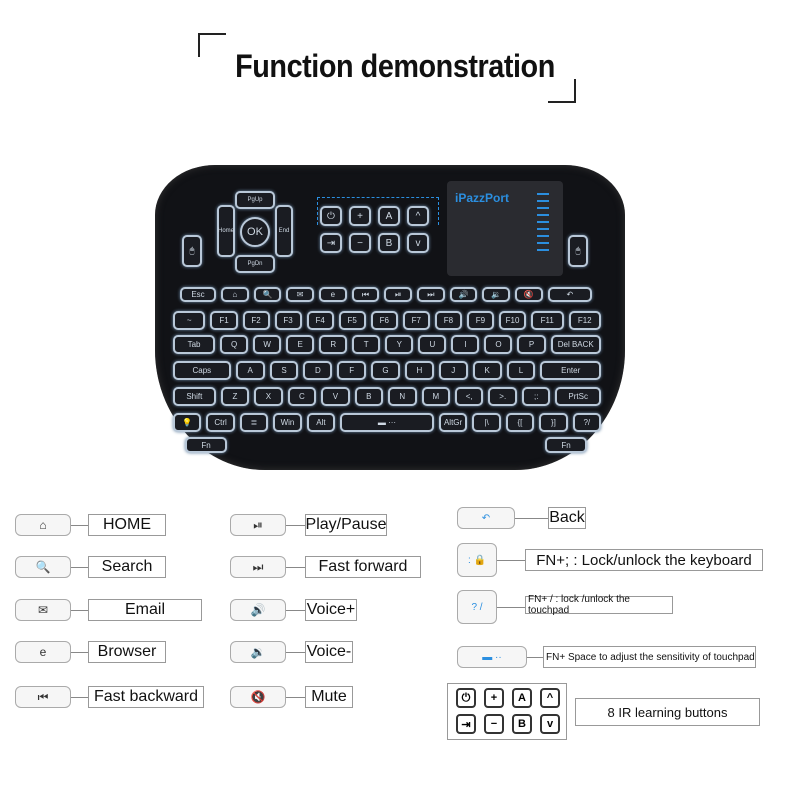  What do you see at coordinates (320, 320) in the screenshot?
I see `keyboard-key: F4` at bounding box center [320, 320].